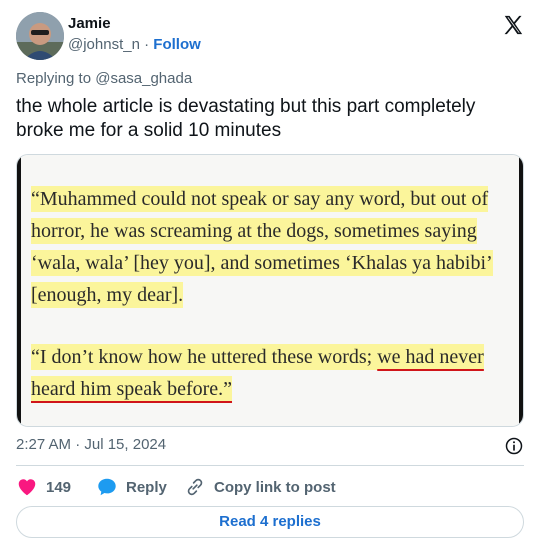  I want to click on tweet-header: Jamie @johnst_n · Follow, so click(270, 37).